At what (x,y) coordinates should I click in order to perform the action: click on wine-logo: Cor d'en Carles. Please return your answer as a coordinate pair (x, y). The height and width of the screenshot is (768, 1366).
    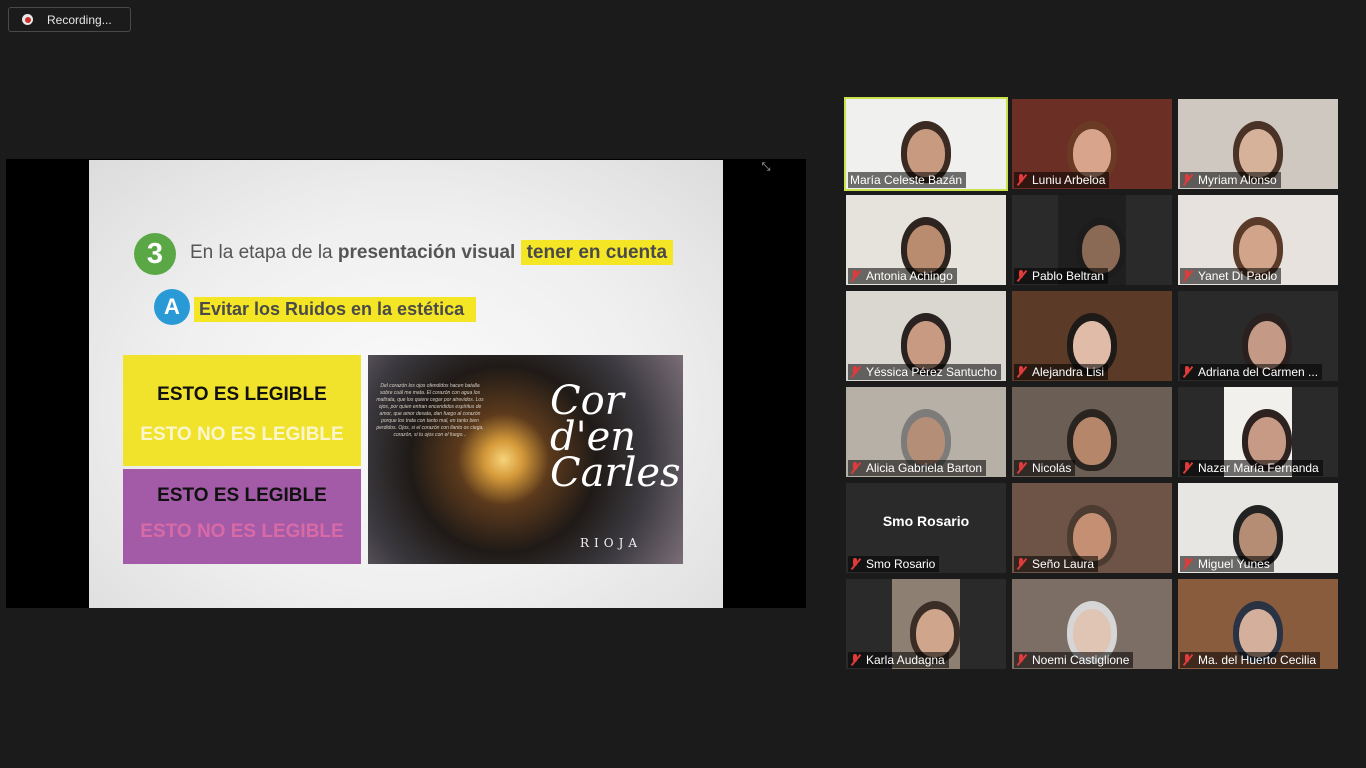
    Looking at the image, I should click on (616, 437).